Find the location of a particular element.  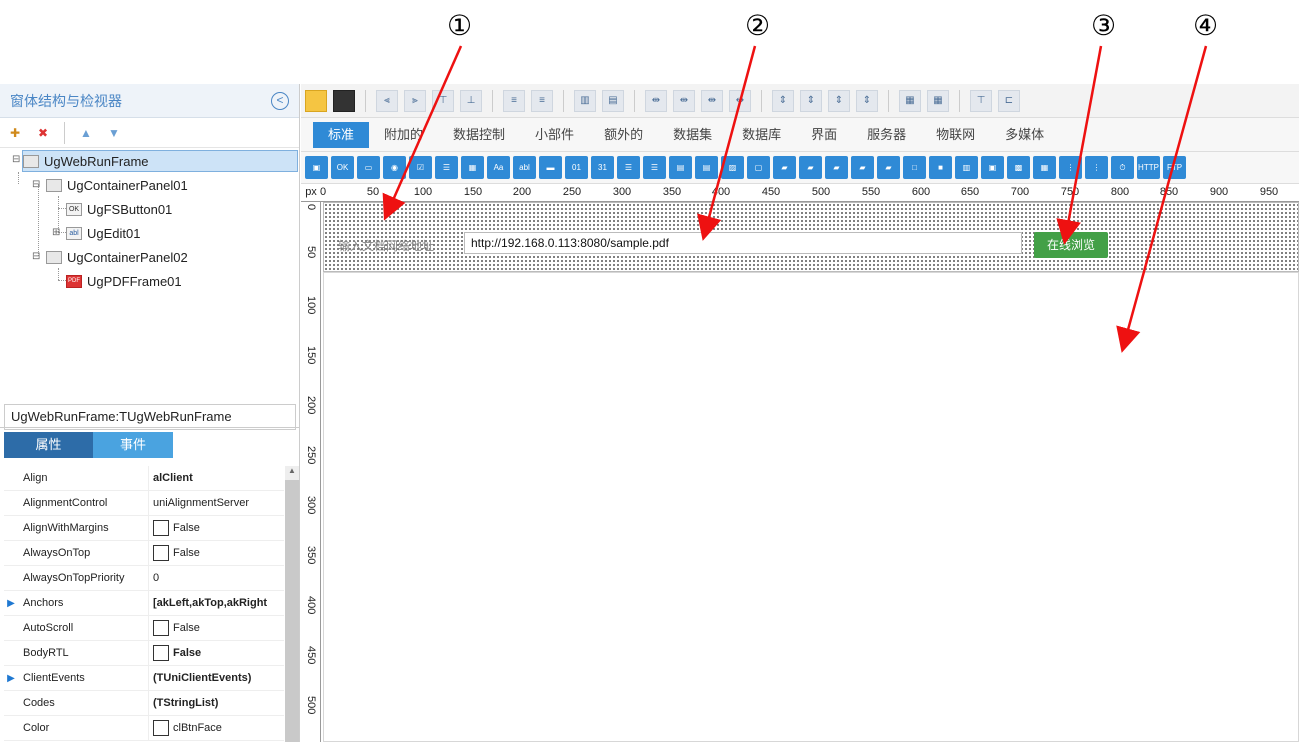

label-component-icon: Aa is located at coordinates (498, 167).